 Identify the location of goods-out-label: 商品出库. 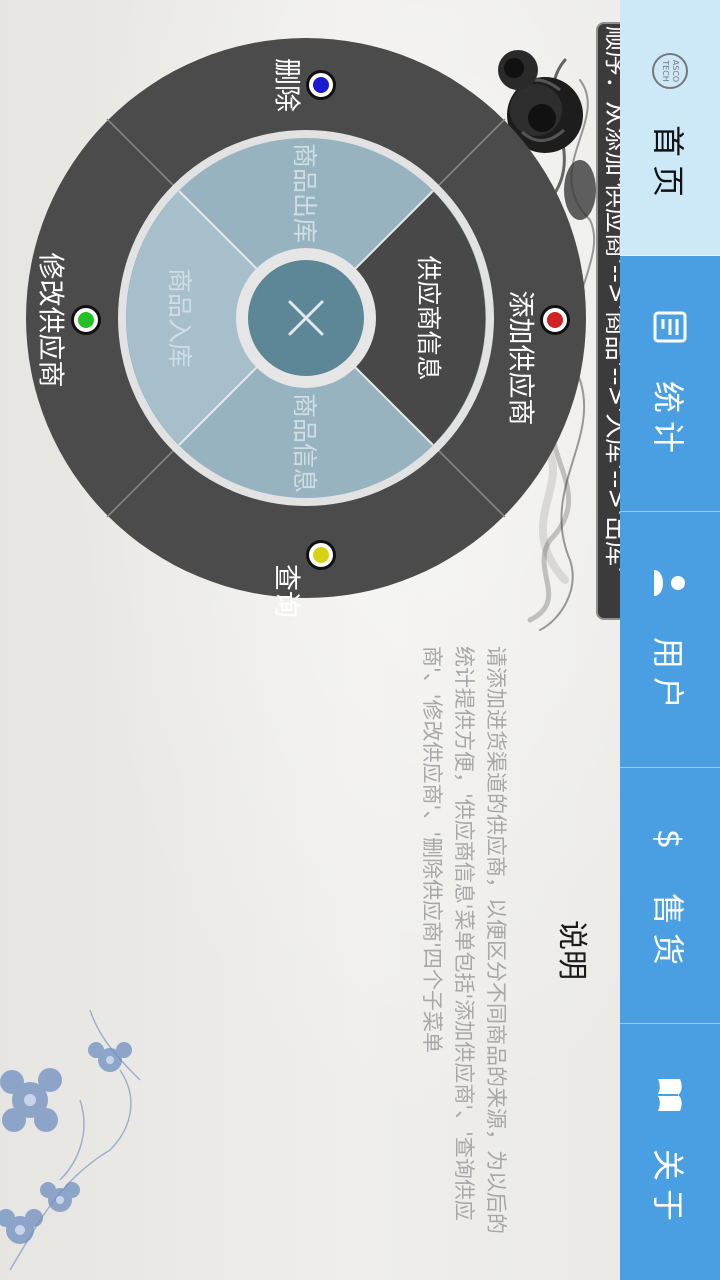
(306, 193).